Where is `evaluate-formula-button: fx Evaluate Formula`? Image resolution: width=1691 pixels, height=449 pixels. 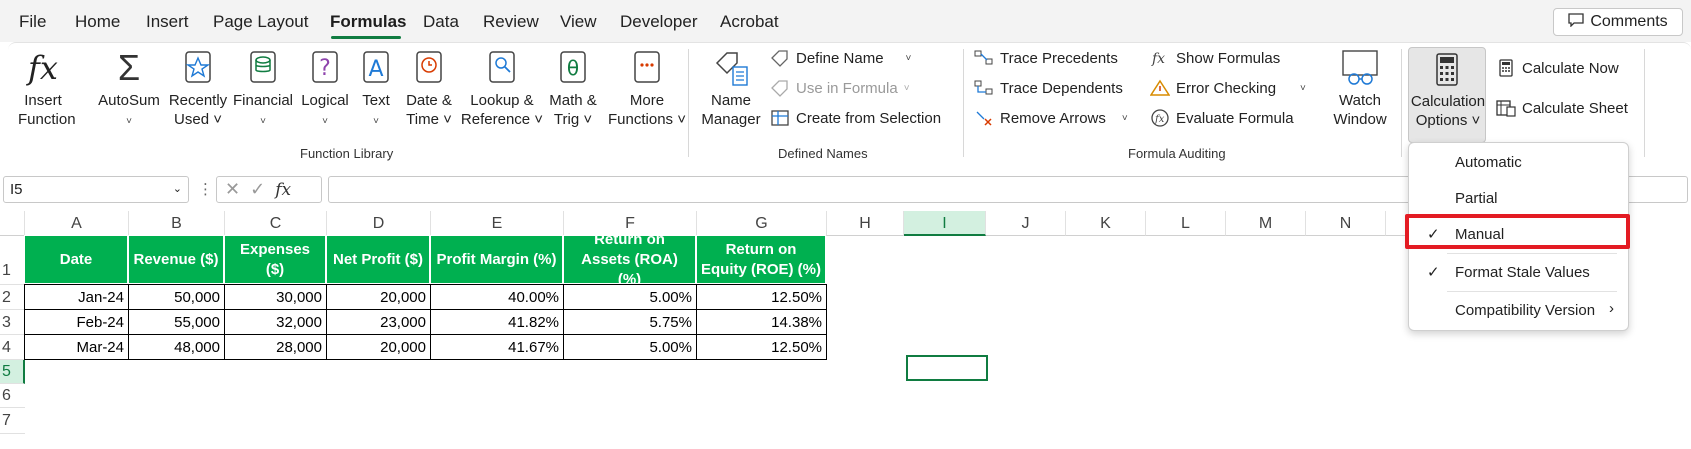
evaluate-formula-button: fx Evaluate Formula is located at coordinates (1222, 118).